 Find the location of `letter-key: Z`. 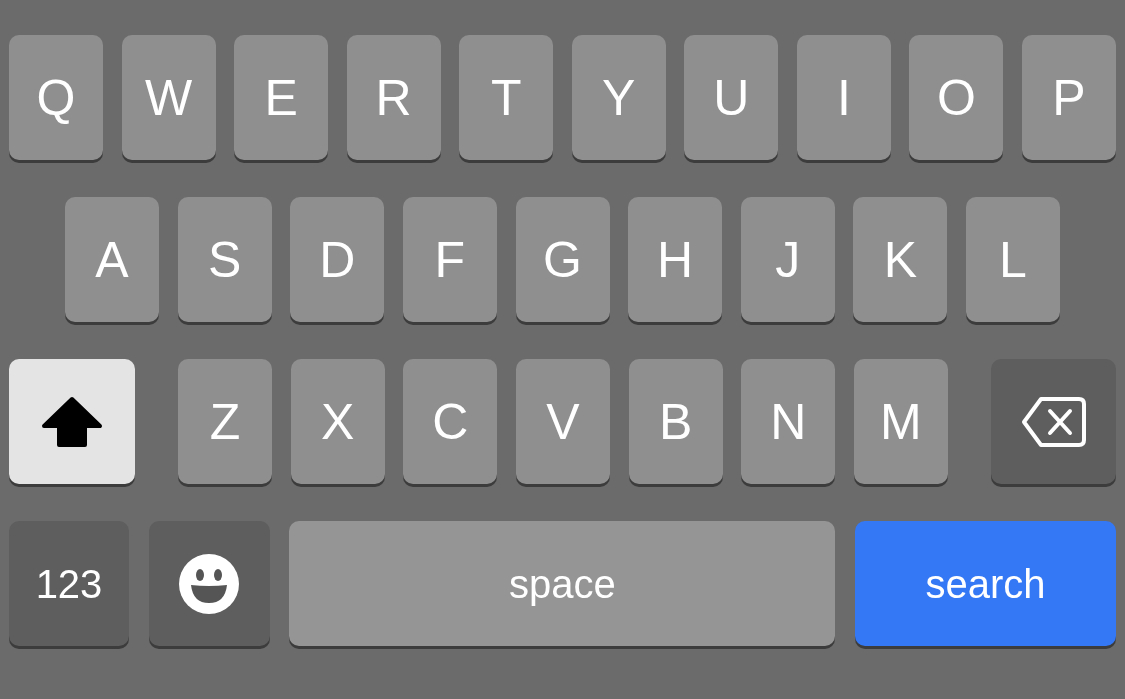

letter-key: Z is located at coordinates (225, 421).